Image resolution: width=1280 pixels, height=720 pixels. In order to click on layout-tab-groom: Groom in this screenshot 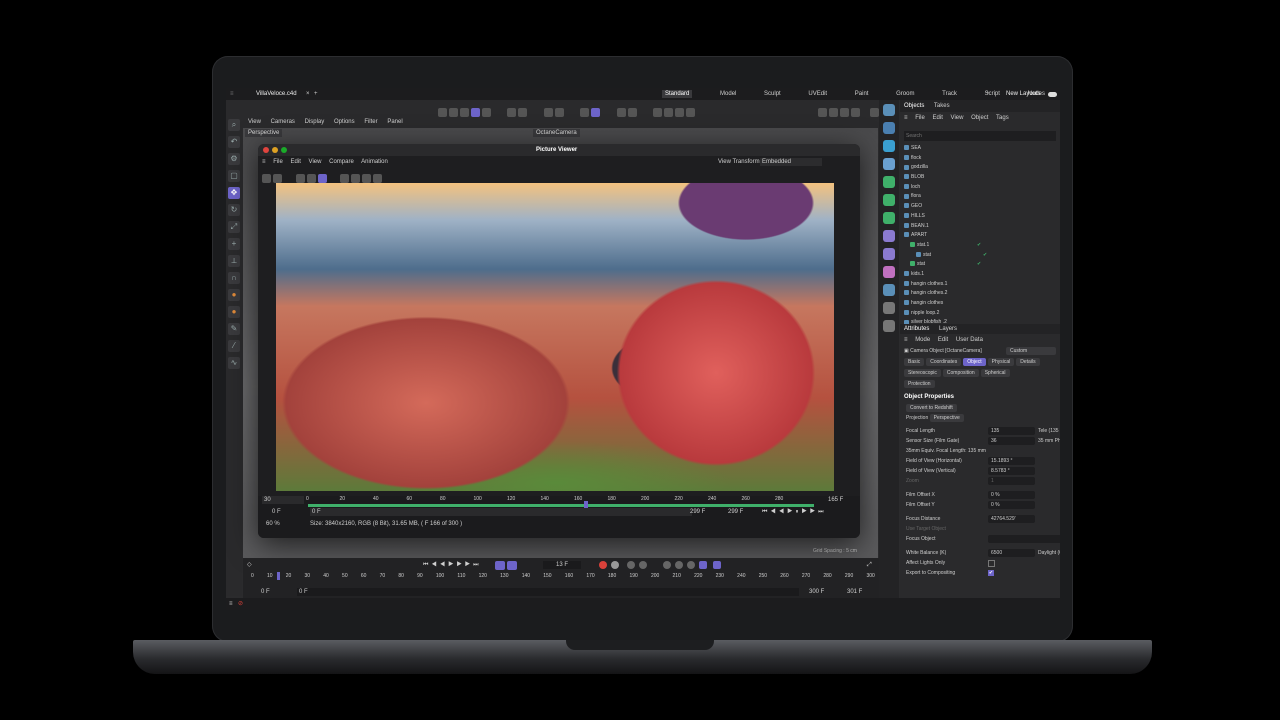, I will do `click(905, 94)`.